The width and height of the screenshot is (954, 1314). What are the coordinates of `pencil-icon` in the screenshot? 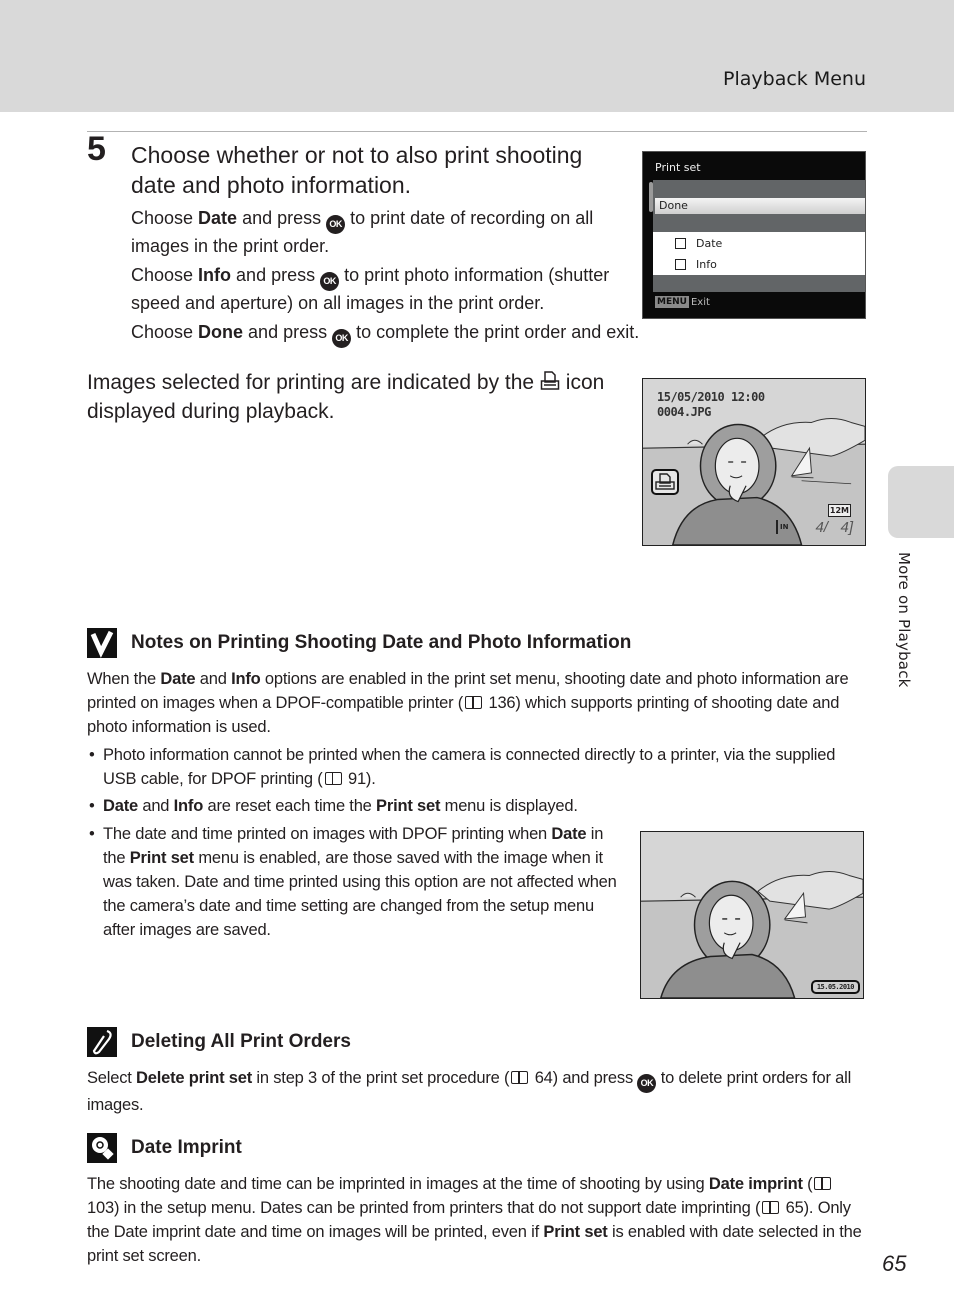 It's located at (102, 1042).